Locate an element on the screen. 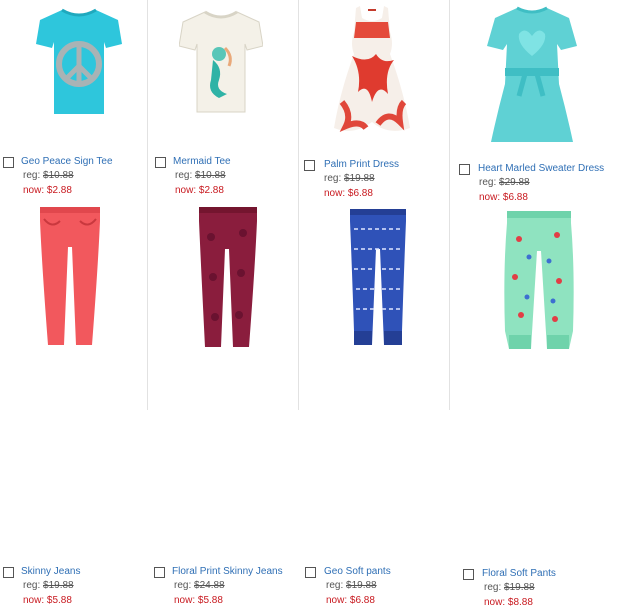  product-name-link: Mermaid Tee is located at coordinates (202, 161).